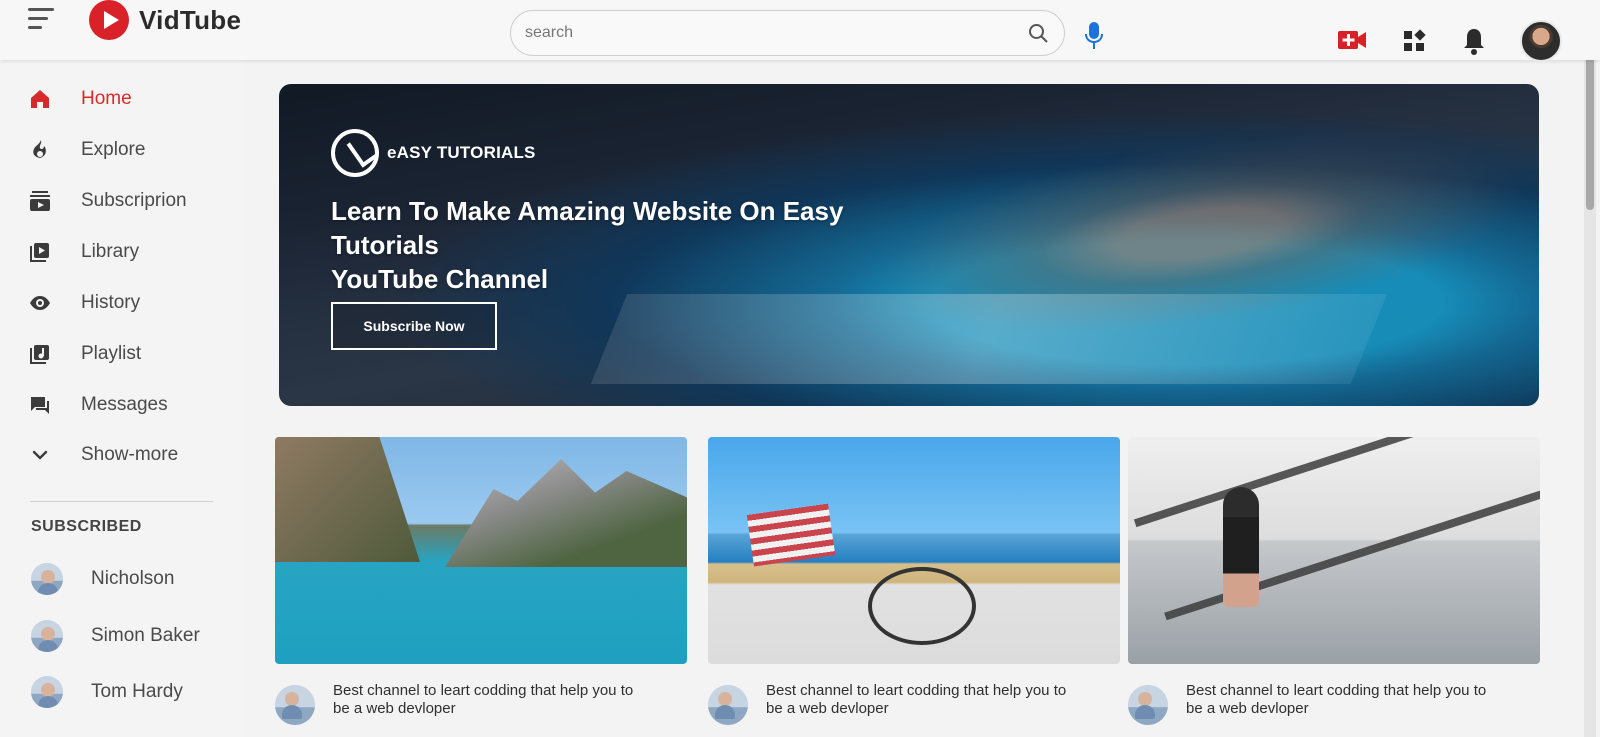 The width and height of the screenshot is (1600, 737). What do you see at coordinates (461, 152) in the screenshot?
I see `banner-brand-name: eASY TUTORIALS` at bounding box center [461, 152].